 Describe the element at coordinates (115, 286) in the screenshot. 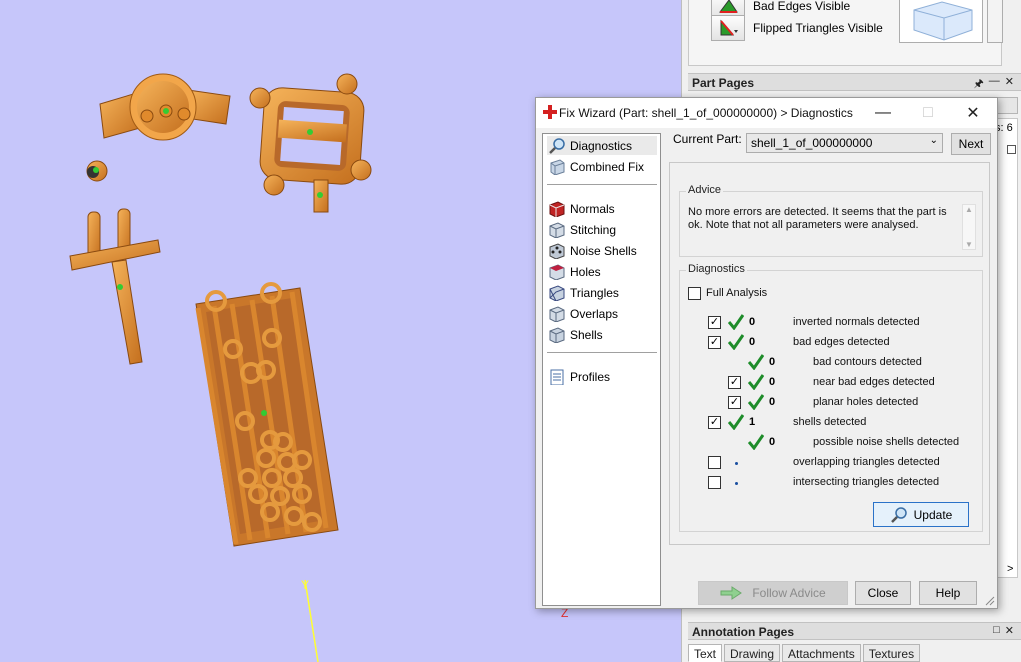

I see `part-t-bar` at that location.